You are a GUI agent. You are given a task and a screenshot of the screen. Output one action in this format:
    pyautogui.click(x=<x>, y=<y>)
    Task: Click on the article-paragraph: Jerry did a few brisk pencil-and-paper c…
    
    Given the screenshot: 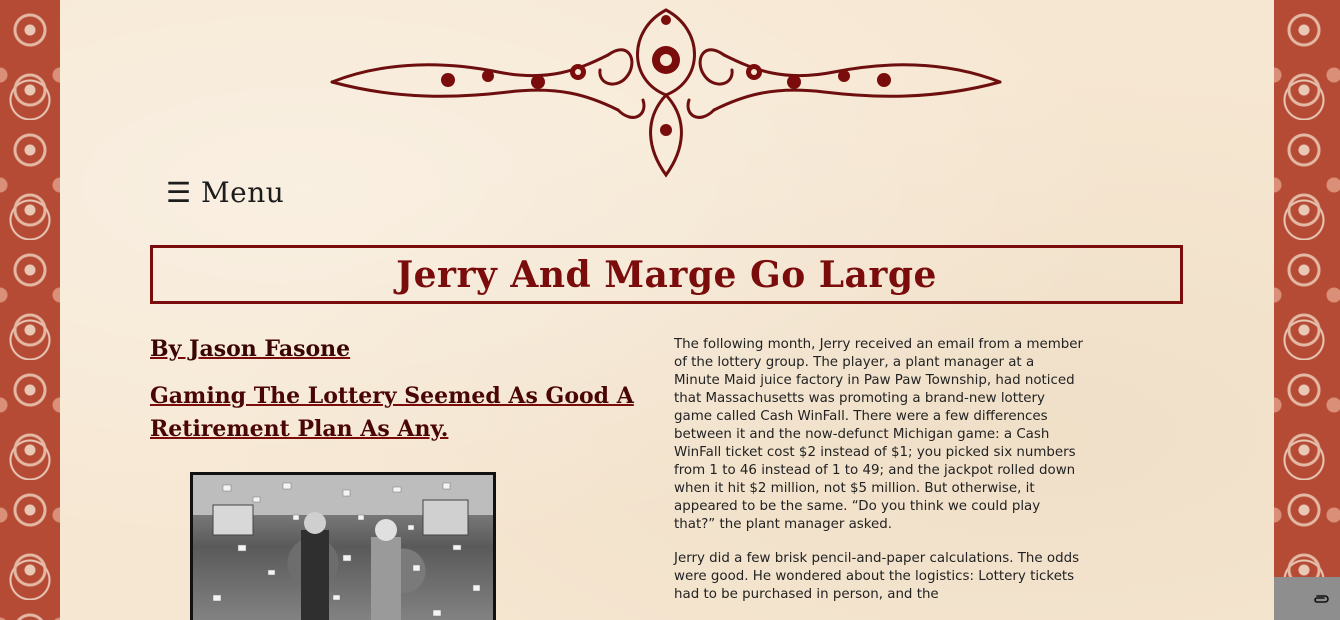 What is the action you would take?
    pyautogui.click(x=877, y=576)
    